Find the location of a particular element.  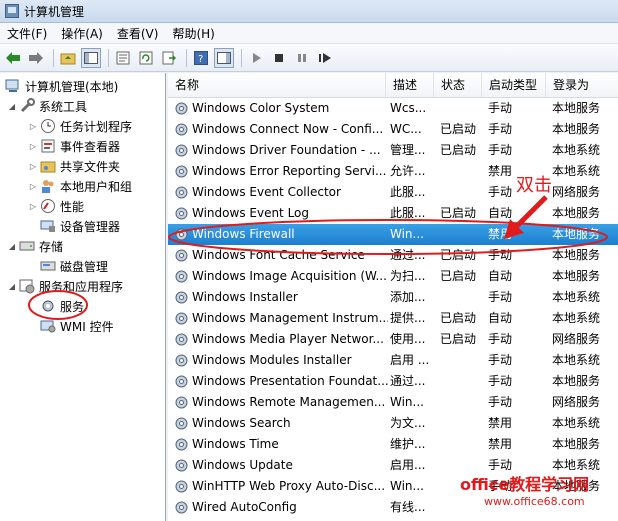

back-icon is located at coordinates (13, 58).